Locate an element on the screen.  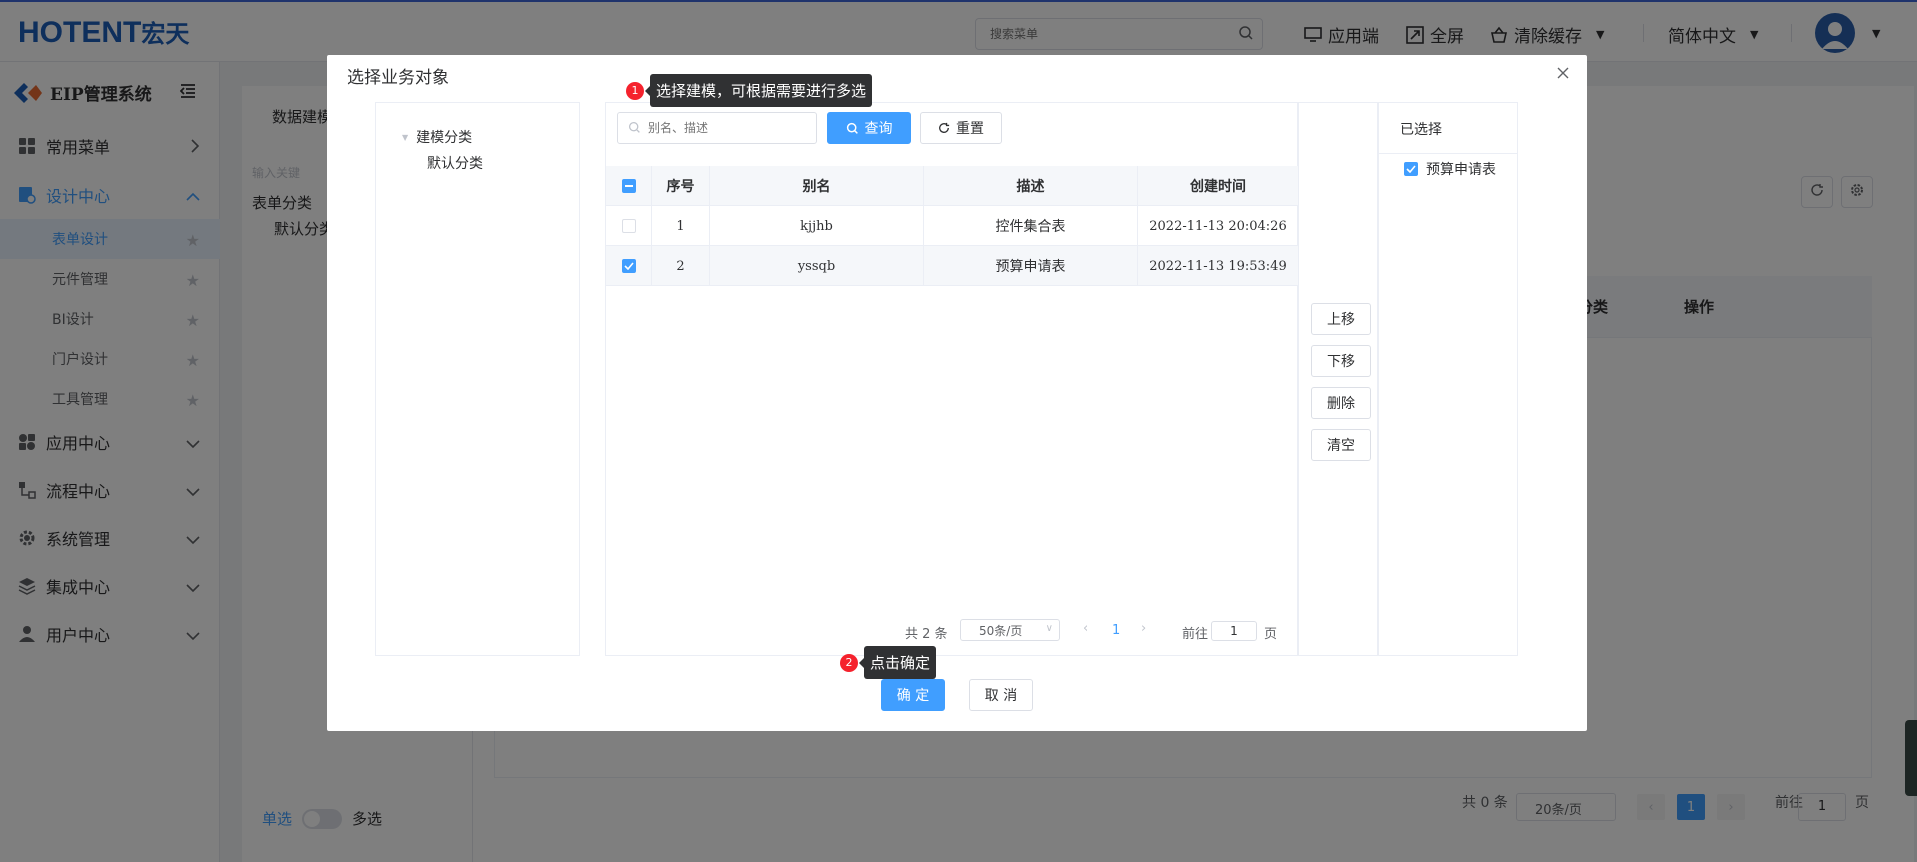
table-row: 1 kjjhb 控件集合表 2022-11-13 20:04:26 is located at coordinates (952, 226).